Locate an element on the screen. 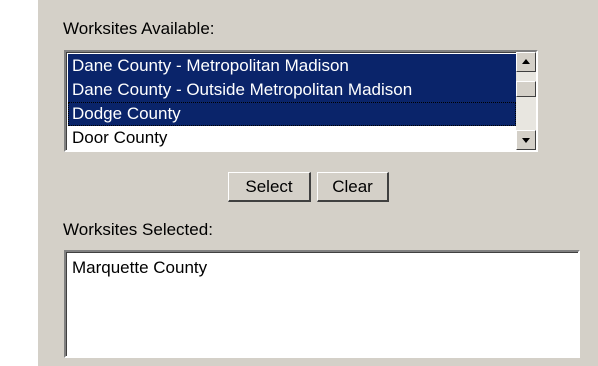 This screenshot has height=366, width=598. scroll-up-button is located at coordinates (526, 62).